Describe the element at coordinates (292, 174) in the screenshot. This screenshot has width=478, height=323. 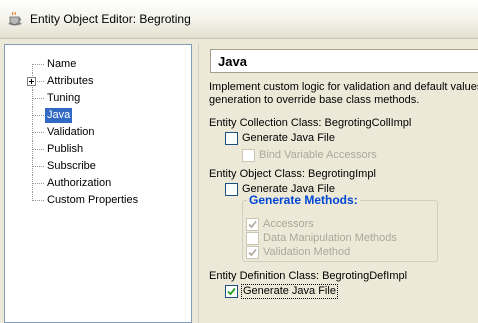
I see `object-class-label: Entity Object Class: BegrotingImpl` at that location.